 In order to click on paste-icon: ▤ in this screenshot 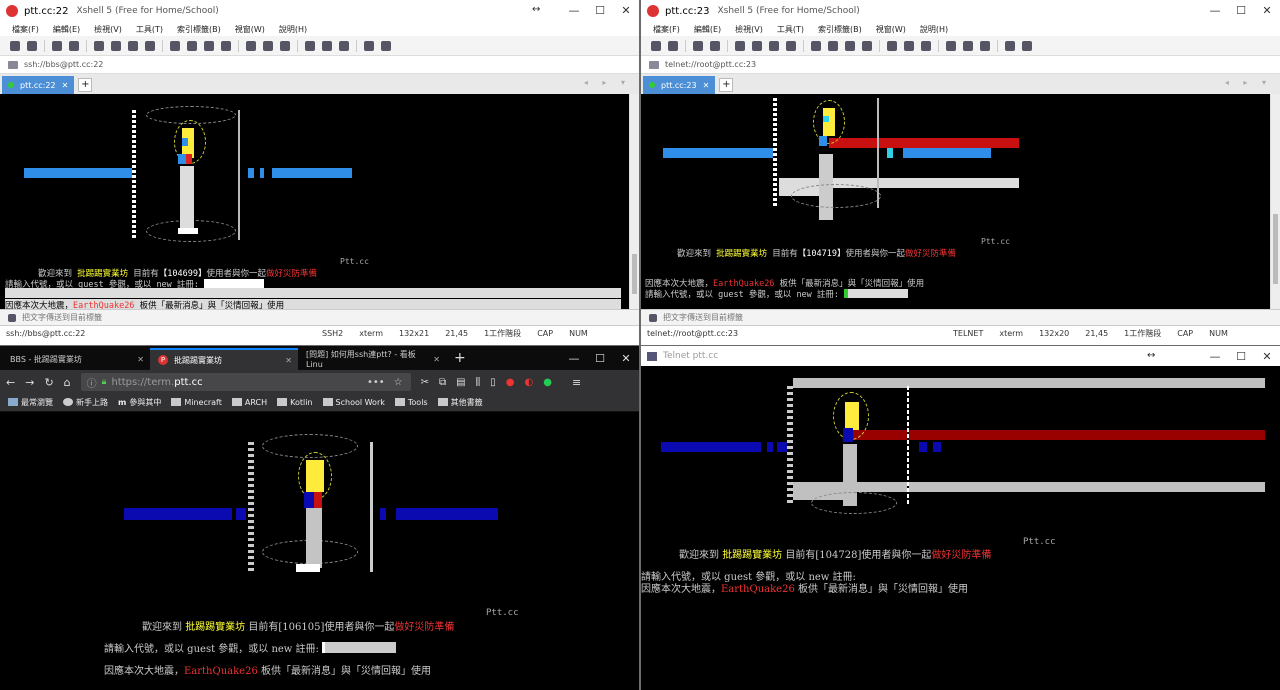, I will do `click(460, 382)`.